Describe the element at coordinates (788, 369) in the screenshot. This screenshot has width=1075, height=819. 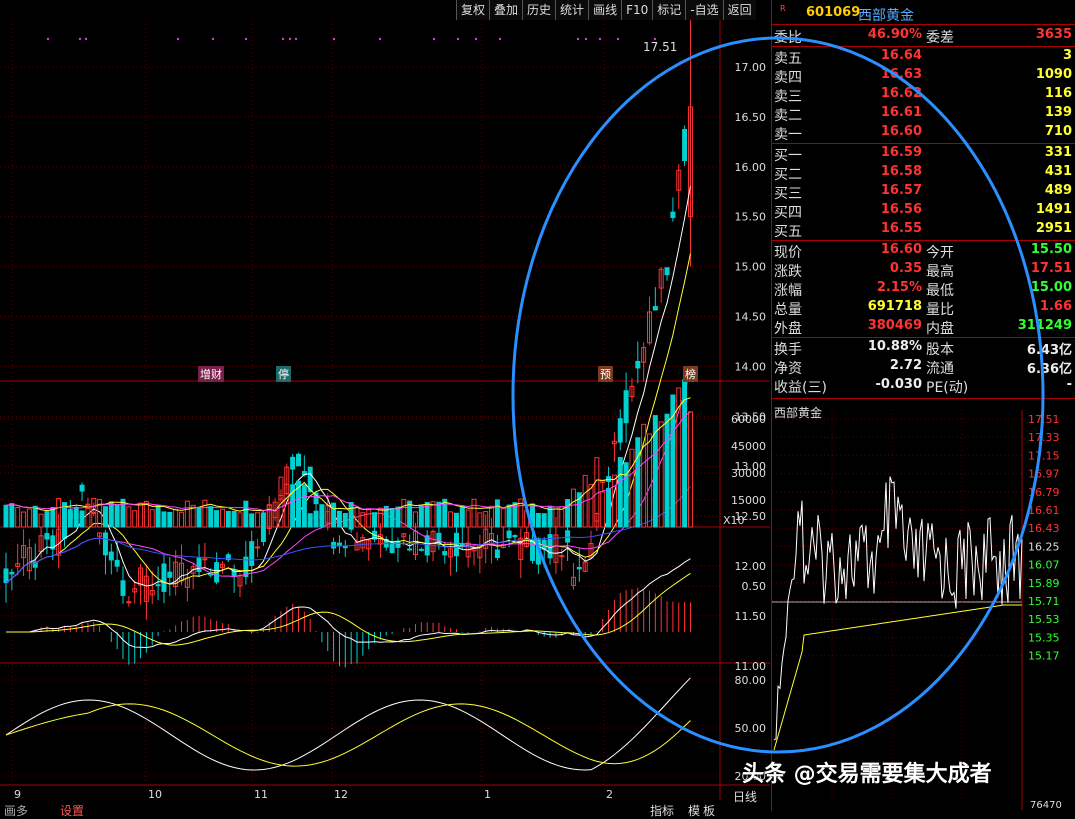
I see `finance-row-label: 净资` at that location.